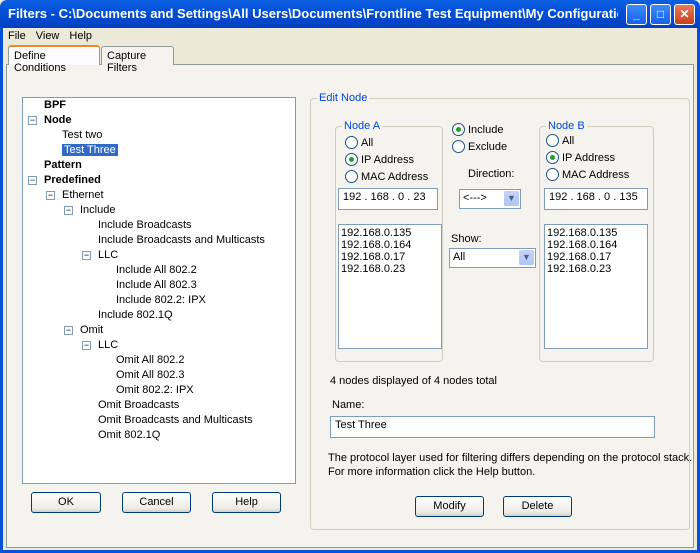 The height and width of the screenshot is (553, 700). I want to click on direction-value: <--->, so click(475, 198).